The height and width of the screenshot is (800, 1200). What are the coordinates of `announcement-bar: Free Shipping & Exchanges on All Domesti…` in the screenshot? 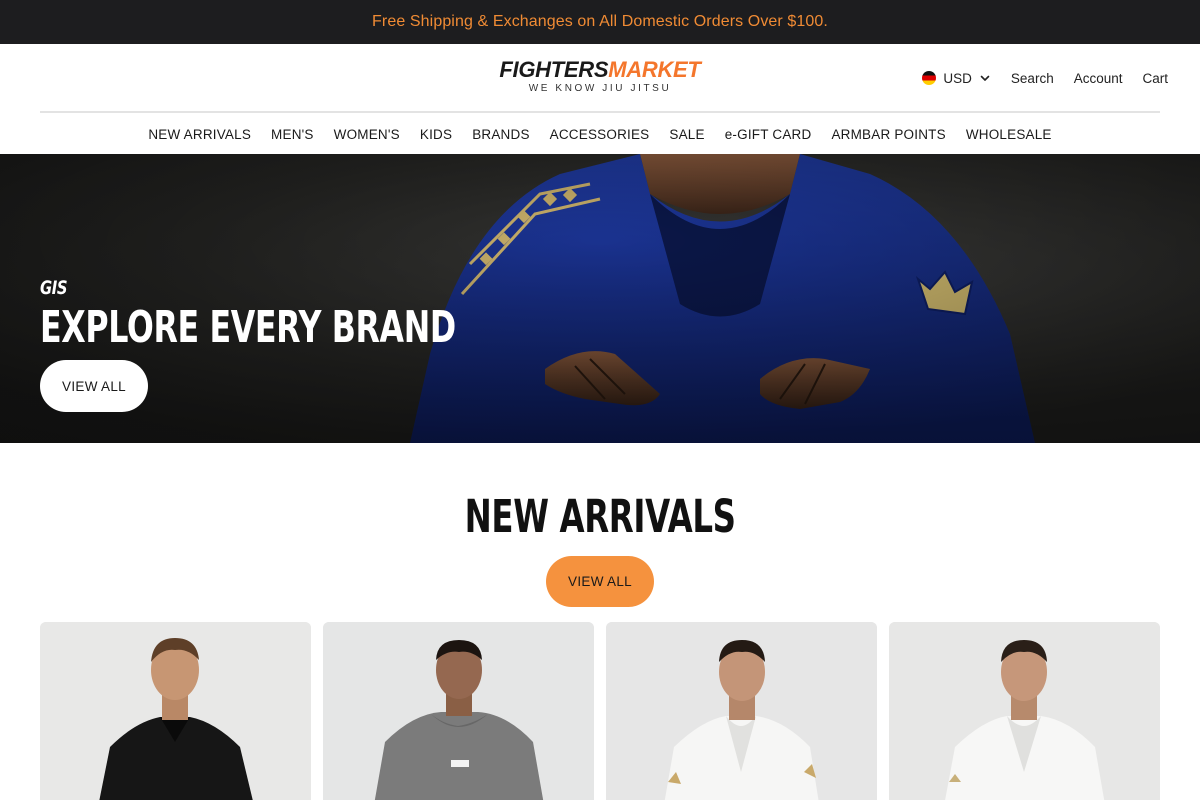 It's located at (600, 22).